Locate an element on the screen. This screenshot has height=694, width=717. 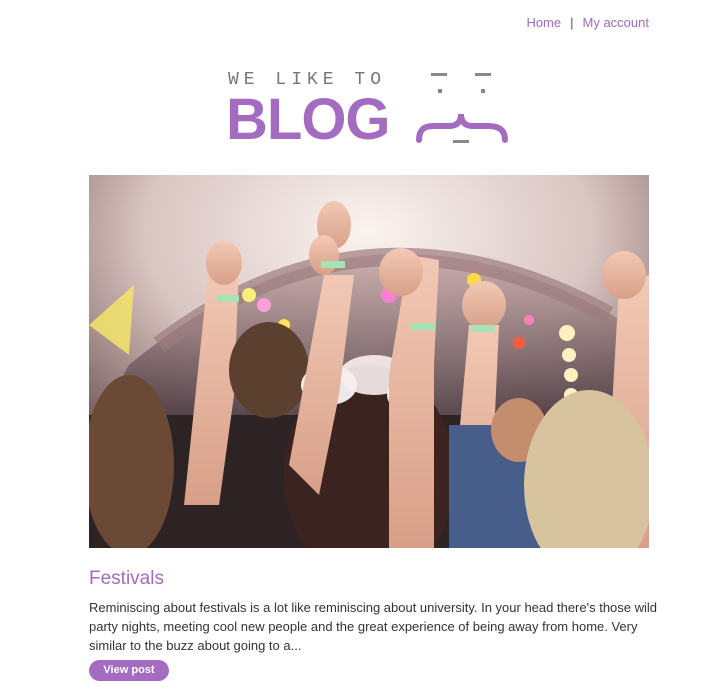
top-nav: Home | My account is located at coordinates (587, 22).